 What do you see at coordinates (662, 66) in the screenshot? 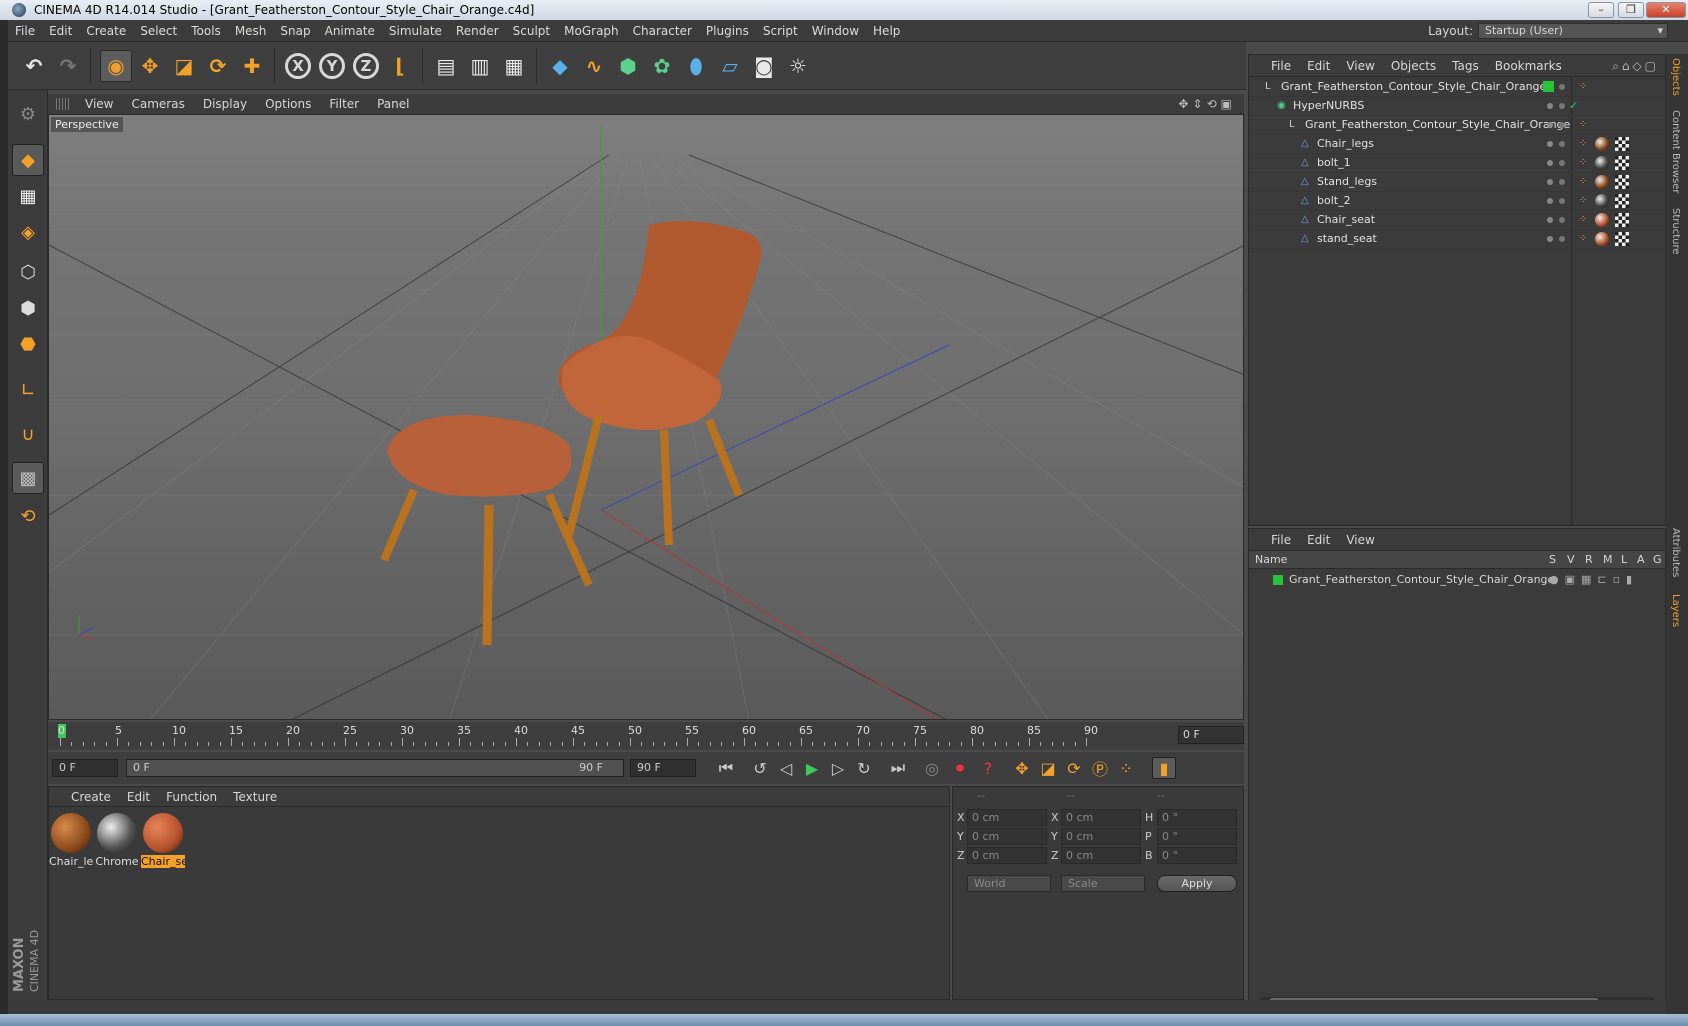
I see `array-icon: ✿` at bounding box center [662, 66].